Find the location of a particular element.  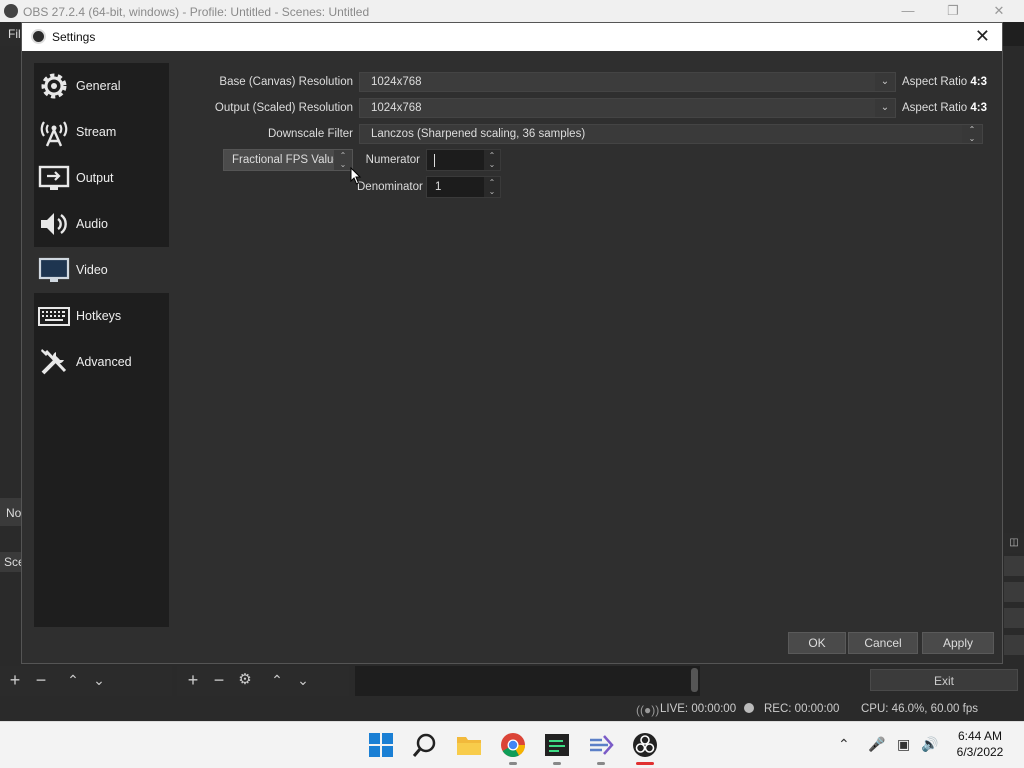

clock: 6:44 AM 6/3/2022 is located at coordinates (980, 744).